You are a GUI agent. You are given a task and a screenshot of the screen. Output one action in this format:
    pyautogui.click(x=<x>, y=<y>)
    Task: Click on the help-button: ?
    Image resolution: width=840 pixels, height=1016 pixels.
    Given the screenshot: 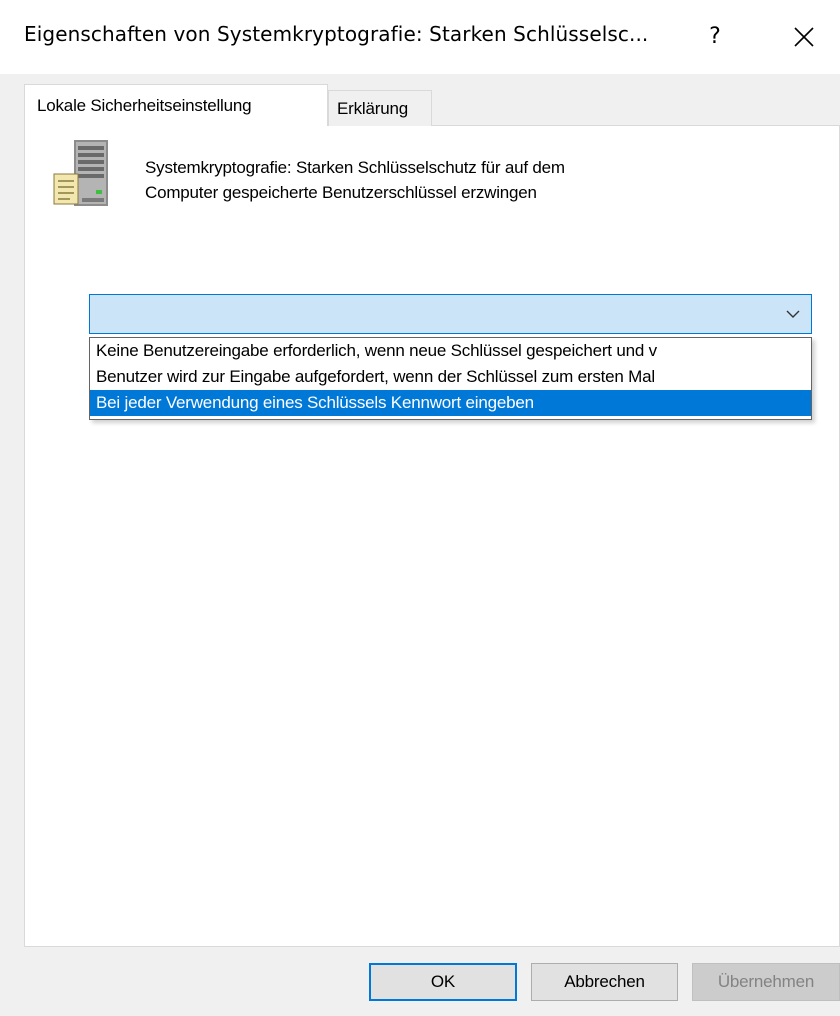 What is the action you would take?
    pyautogui.click(x=715, y=37)
    